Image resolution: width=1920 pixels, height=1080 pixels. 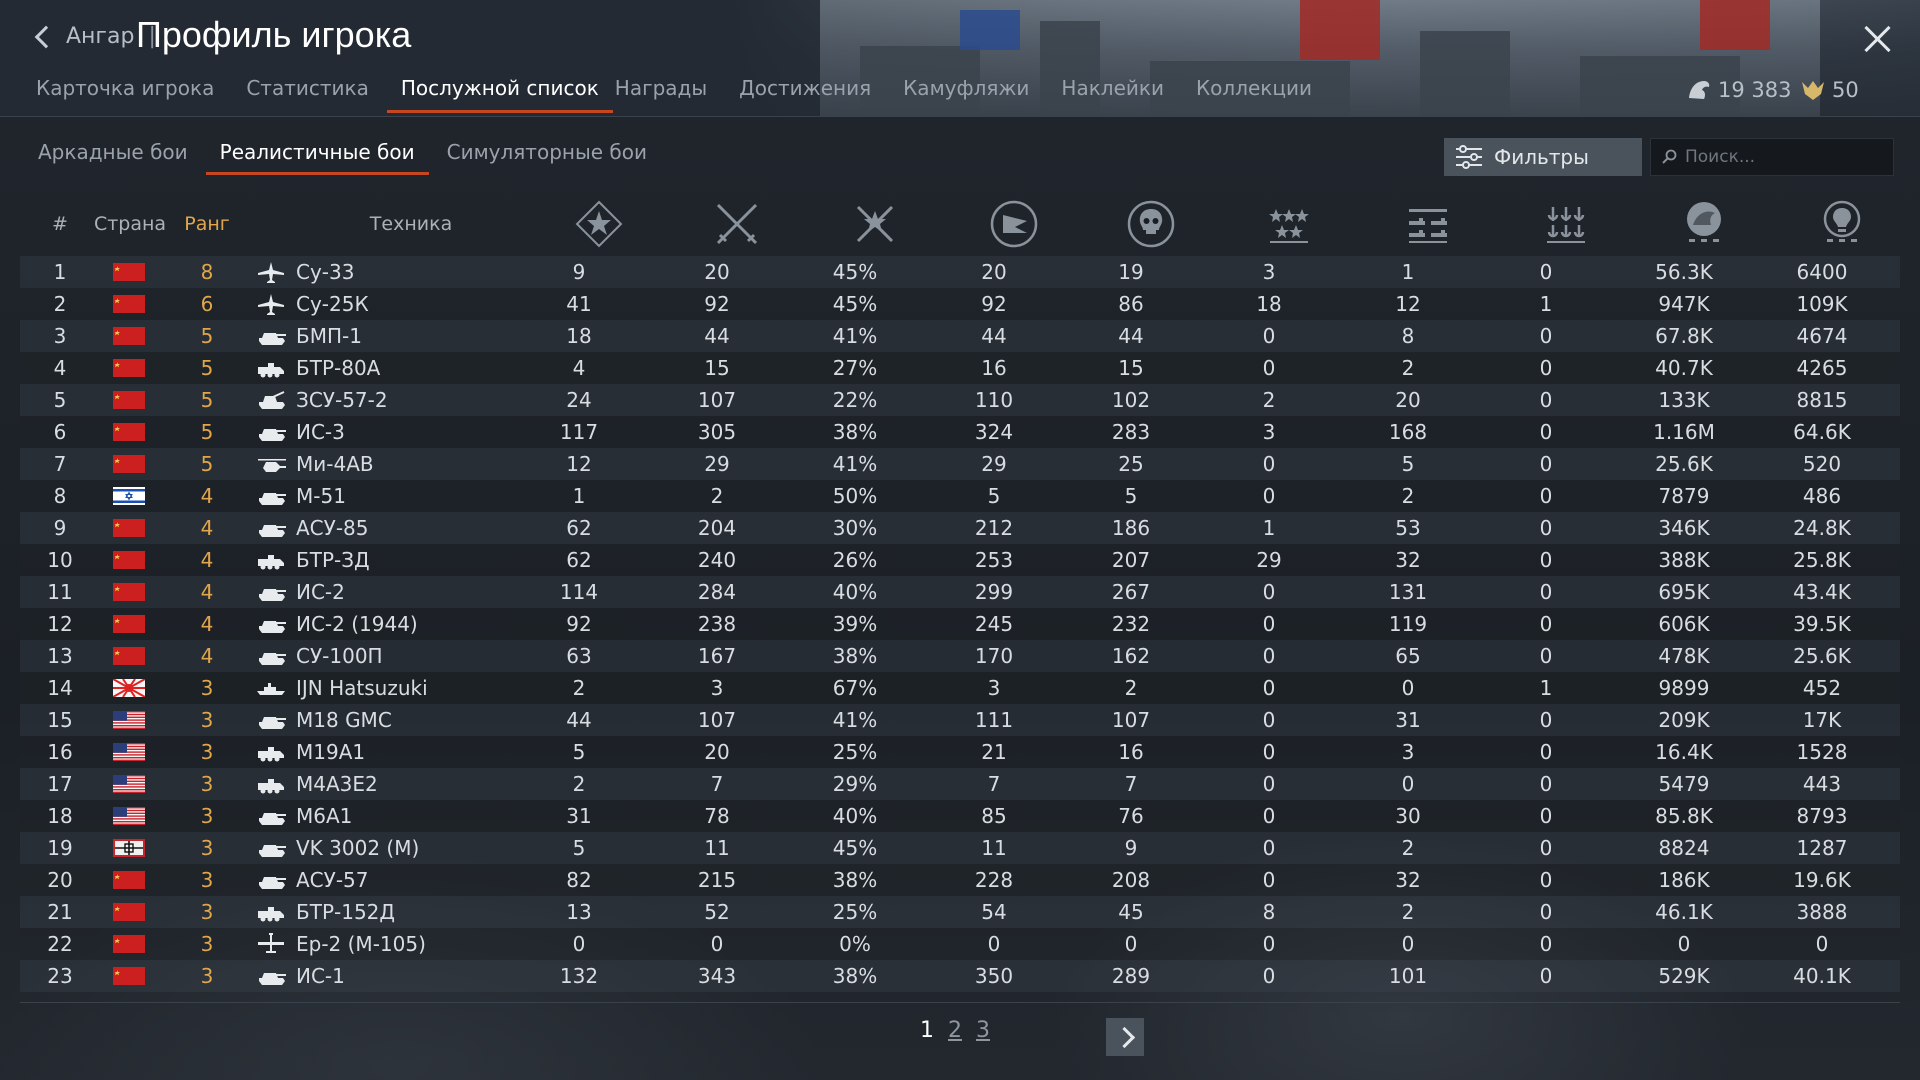 I want to click on table-row: 9 4 АСУ-85 62 204 30% 212 186 1 53 0 346K 24.8K, so click(x=960, y=528).